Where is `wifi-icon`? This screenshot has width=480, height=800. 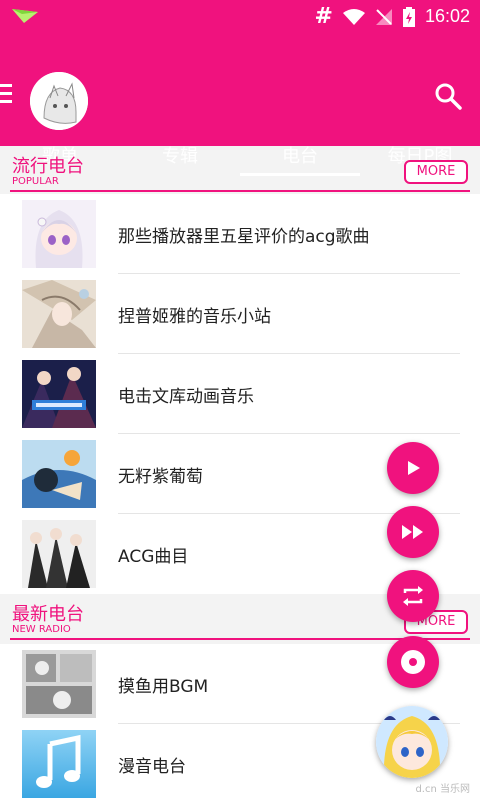 wifi-icon is located at coordinates (353, 16).